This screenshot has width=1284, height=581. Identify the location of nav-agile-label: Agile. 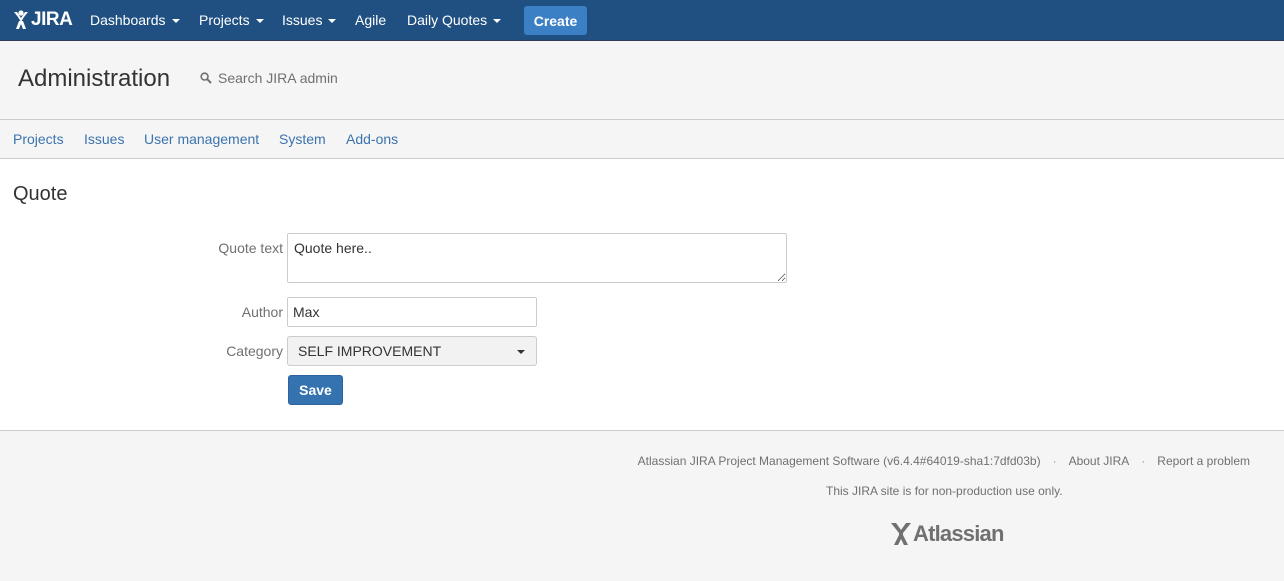
(371, 20).